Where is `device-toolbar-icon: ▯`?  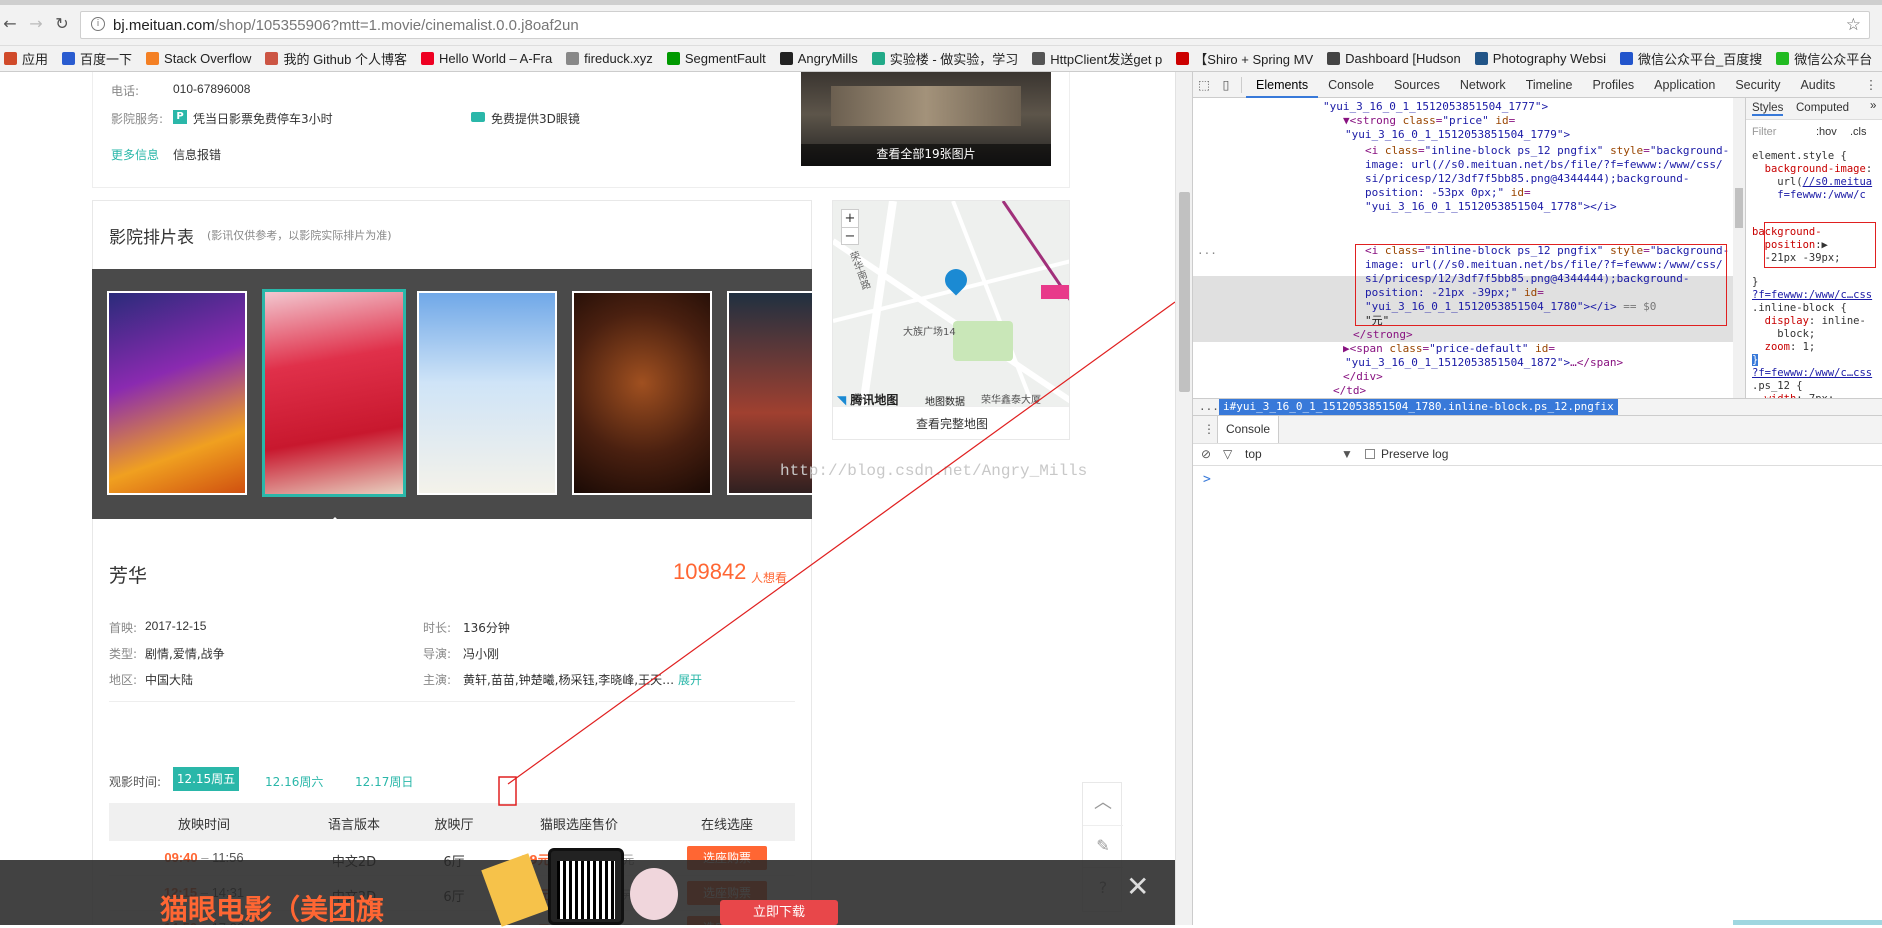 device-toolbar-icon: ▯ is located at coordinates (1226, 84).